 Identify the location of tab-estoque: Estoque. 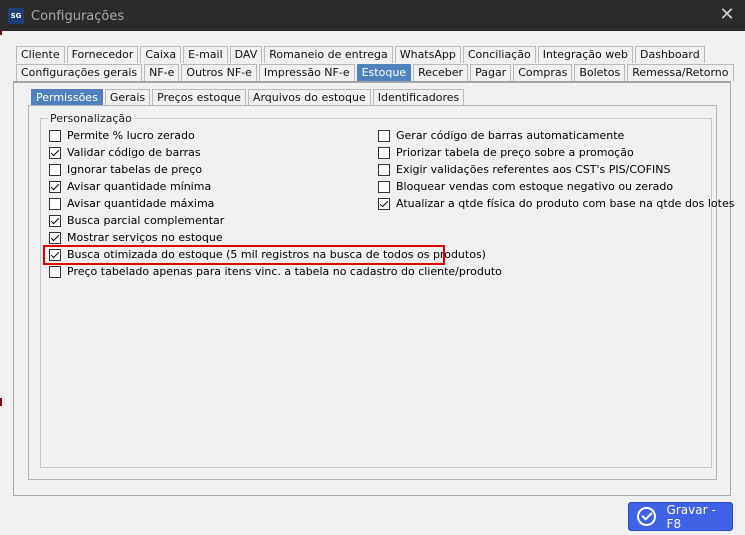
(384, 72).